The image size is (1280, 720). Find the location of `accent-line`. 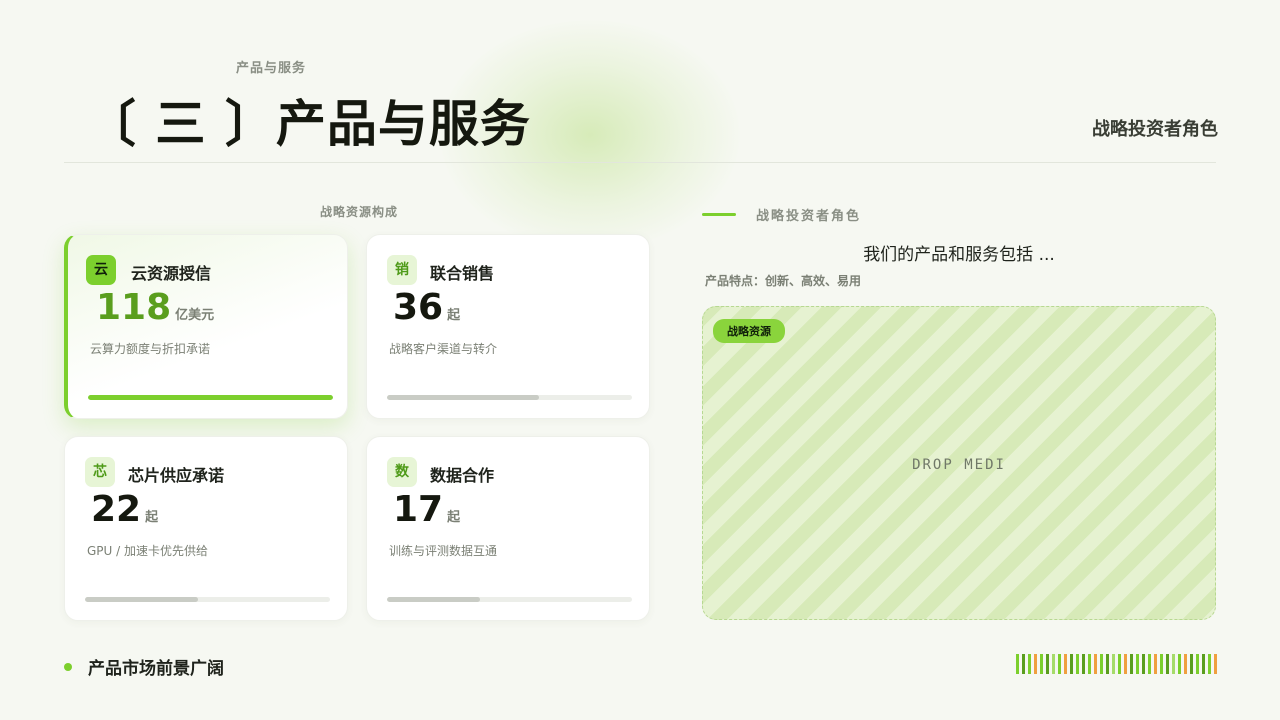

accent-line is located at coordinates (719, 214).